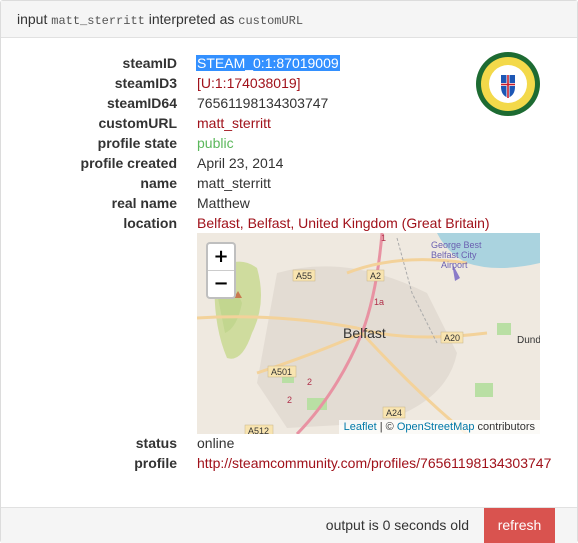 This screenshot has height=543, width=578. I want to click on steamid-selected-text: STEAM_0:1:87019009, so click(268, 63).